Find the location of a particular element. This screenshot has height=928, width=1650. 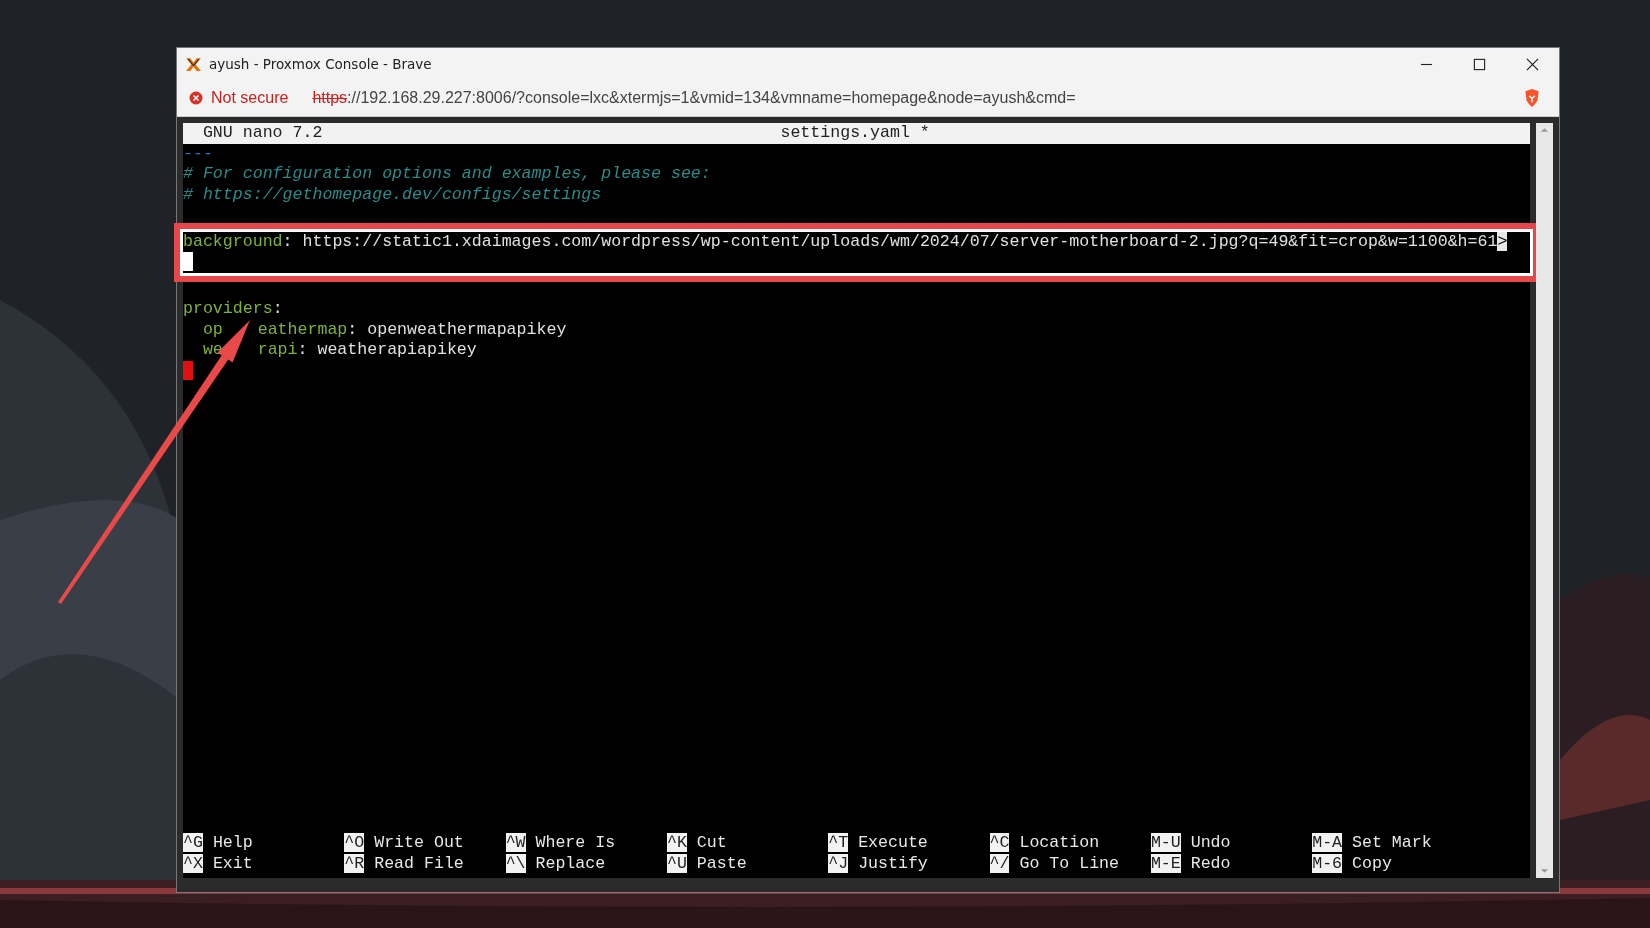

shortcut-key: ^C is located at coordinates (999, 842).